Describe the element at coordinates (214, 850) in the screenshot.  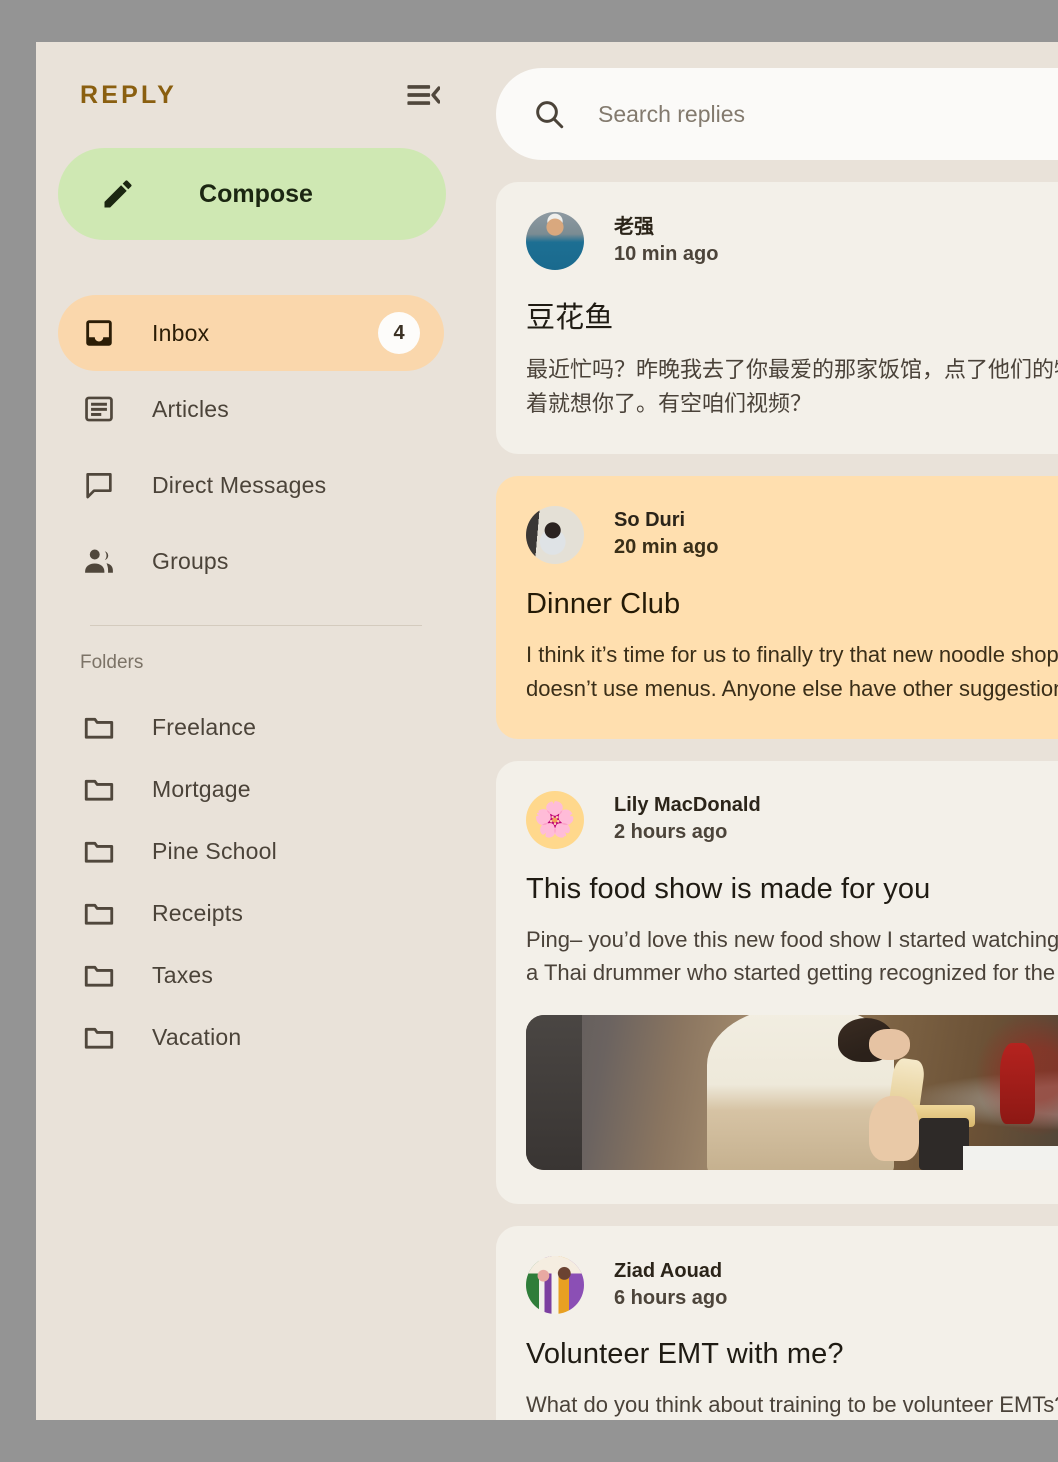
I see `folder-label: Pine School` at that location.